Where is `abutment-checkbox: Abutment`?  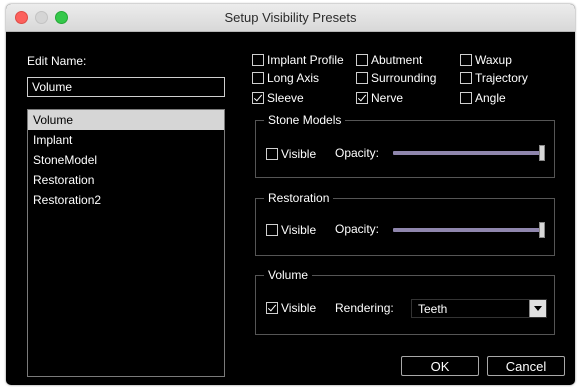 abutment-checkbox: Abutment is located at coordinates (389, 60).